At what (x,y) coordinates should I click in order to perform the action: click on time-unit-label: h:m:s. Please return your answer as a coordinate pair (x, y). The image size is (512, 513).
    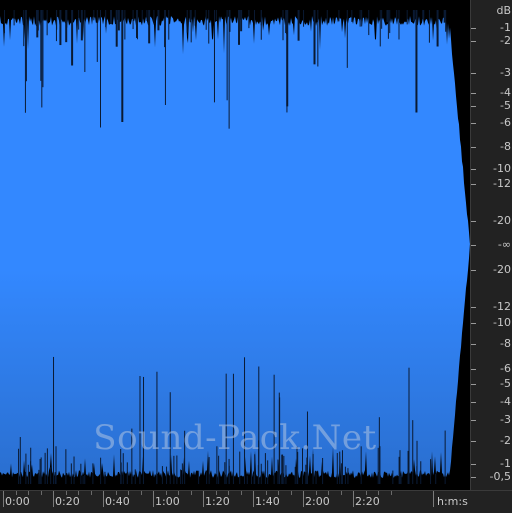
    Looking at the image, I should click on (452, 501).